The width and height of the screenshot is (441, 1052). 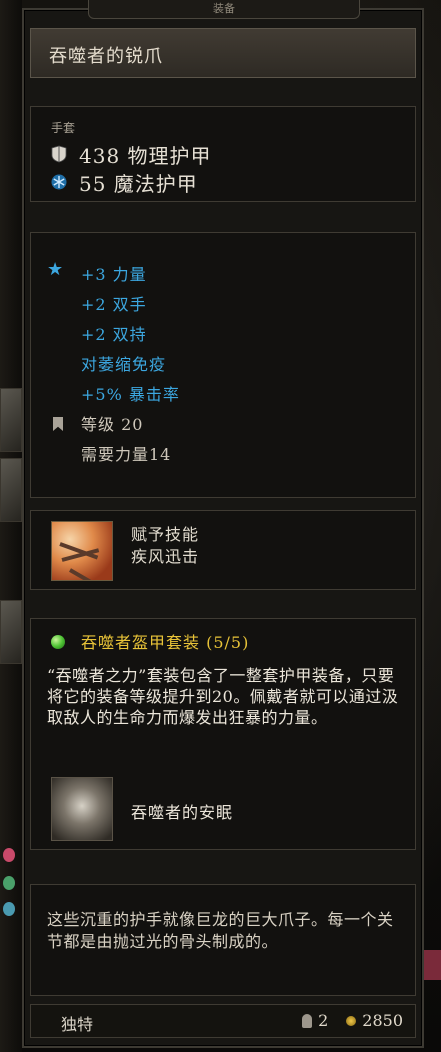 I want to click on item-name: 吞噬者的锐爪, so click(x=106, y=56).